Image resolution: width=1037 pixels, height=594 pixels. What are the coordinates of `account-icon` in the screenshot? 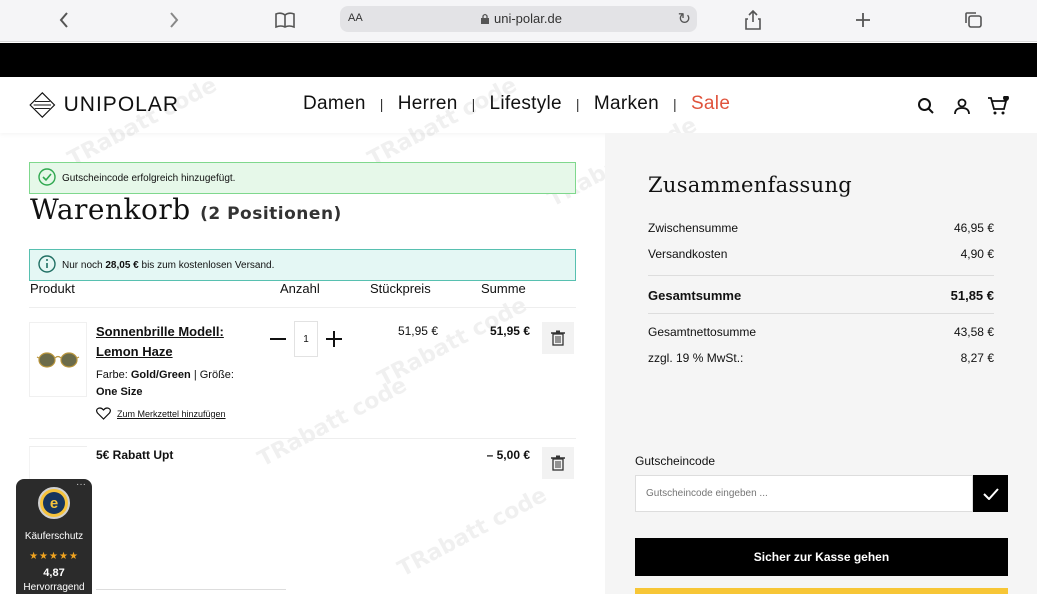 It's located at (962, 106).